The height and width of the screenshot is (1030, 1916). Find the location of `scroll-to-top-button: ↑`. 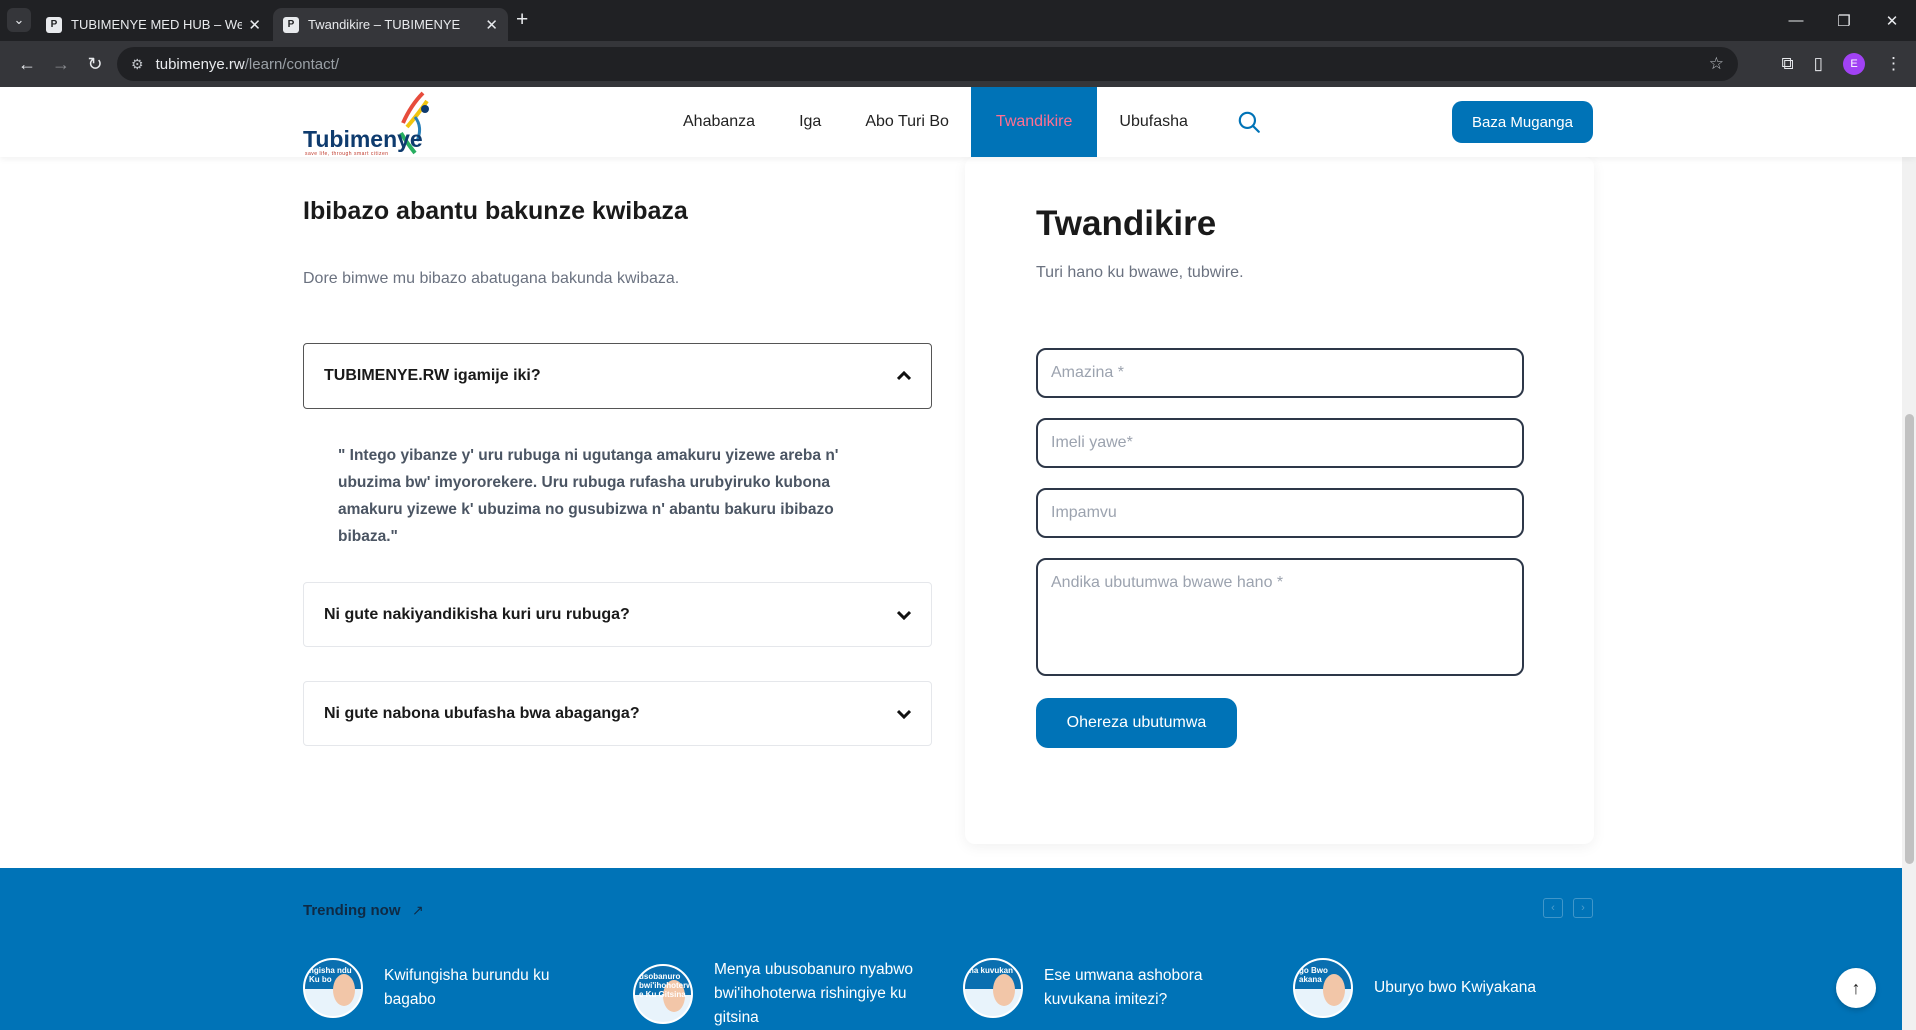

scroll-to-top-button: ↑ is located at coordinates (1856, 988).